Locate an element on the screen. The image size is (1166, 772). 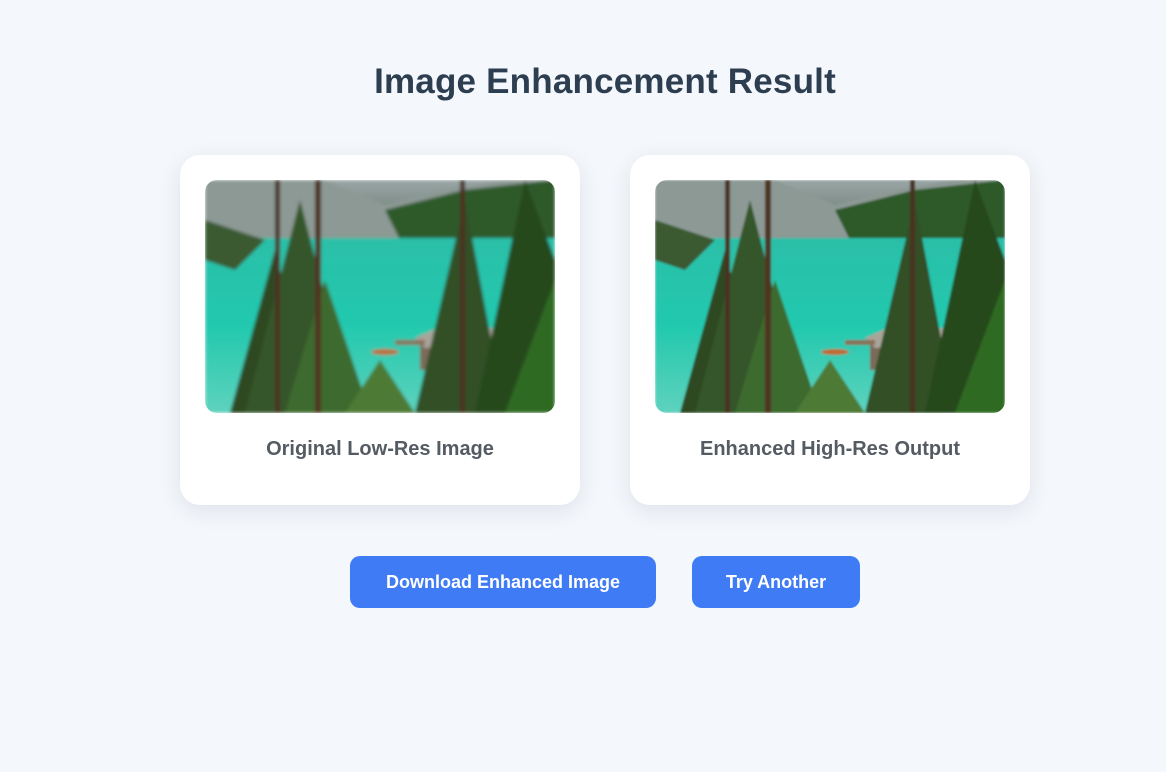
page-title: Image Enhancement Result is located at coordinates (605, 81).